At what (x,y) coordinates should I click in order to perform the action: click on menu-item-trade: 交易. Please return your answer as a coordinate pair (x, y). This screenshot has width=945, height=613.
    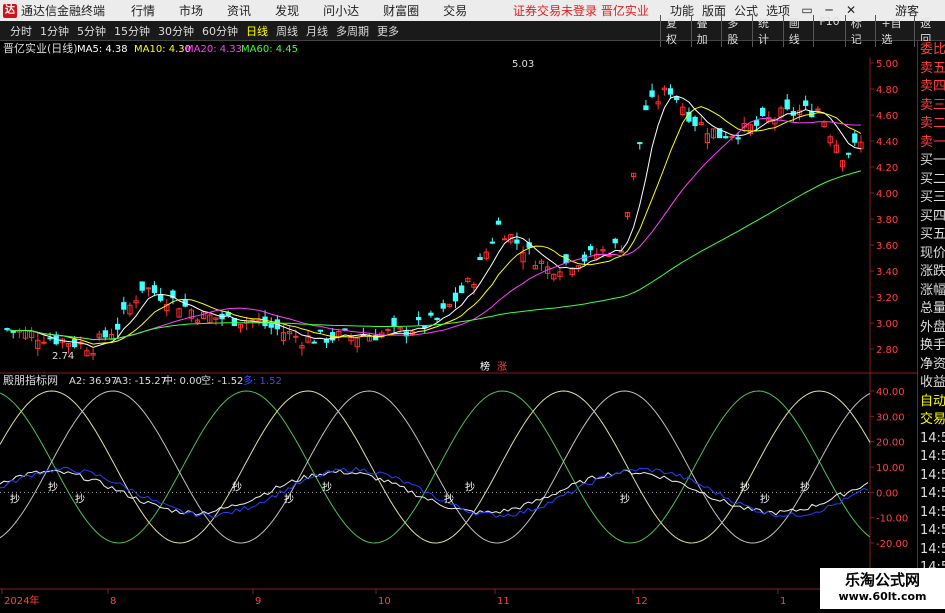
    Looking at the image, I should click on (455, 10).